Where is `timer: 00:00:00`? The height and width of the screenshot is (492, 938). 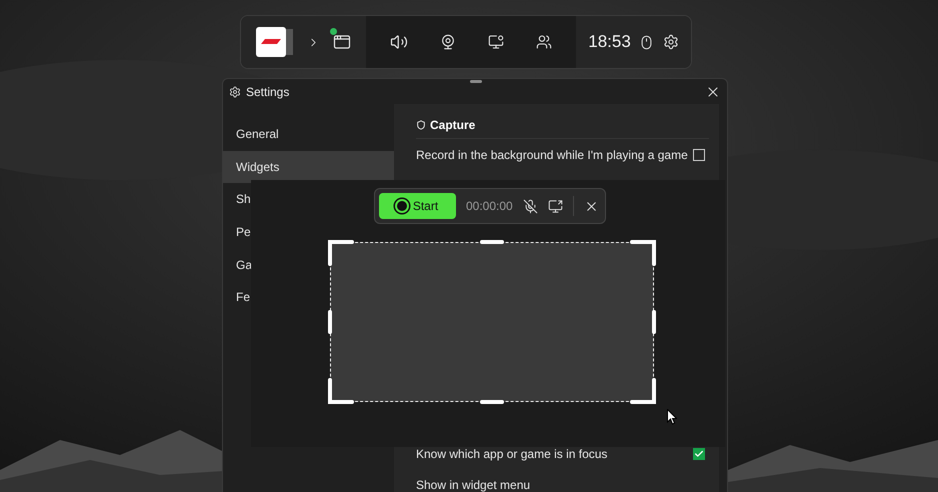
timer: 00:00:00 is located at coordinates (489, 206).